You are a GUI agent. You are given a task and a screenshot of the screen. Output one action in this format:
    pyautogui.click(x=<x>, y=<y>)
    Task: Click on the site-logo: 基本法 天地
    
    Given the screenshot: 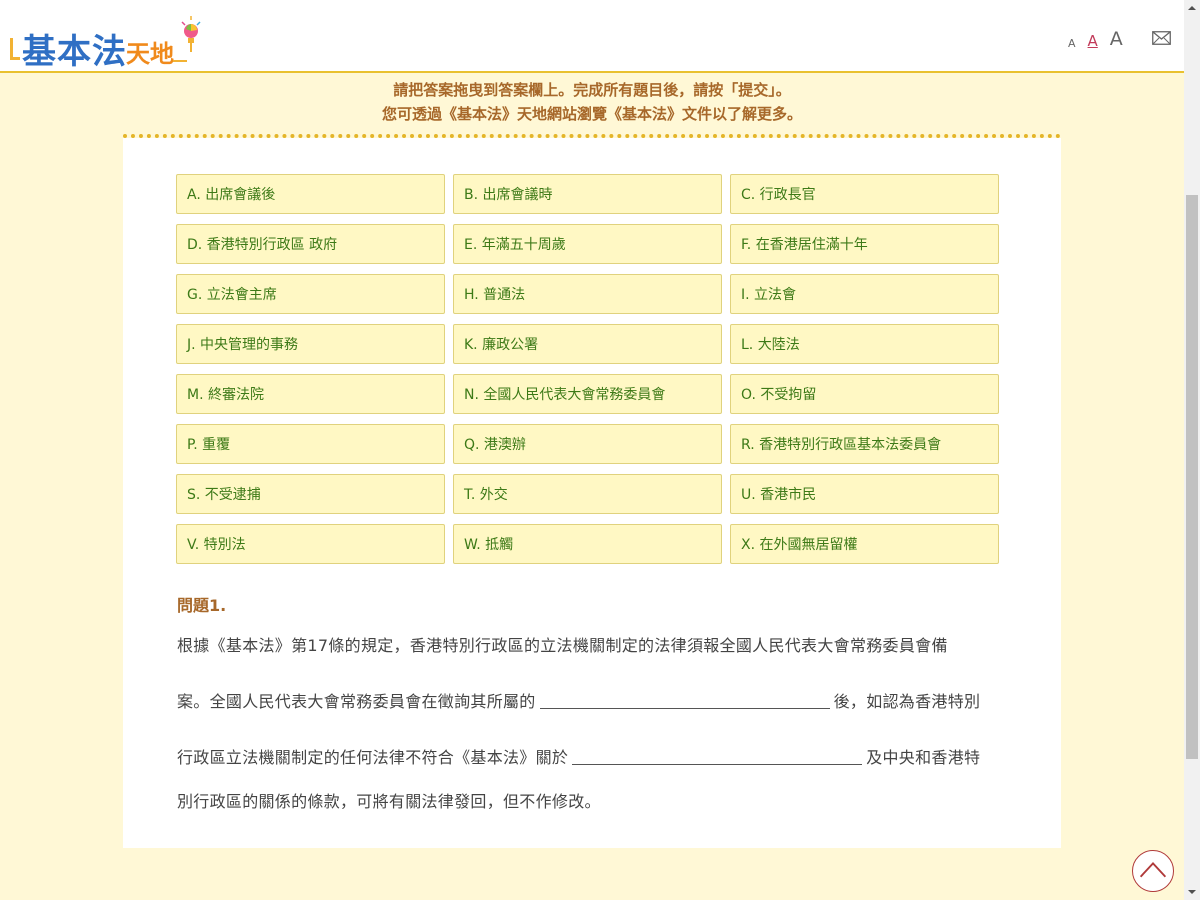 What is the action you would take?
    pyautogui.click(x=108, y=41)
    